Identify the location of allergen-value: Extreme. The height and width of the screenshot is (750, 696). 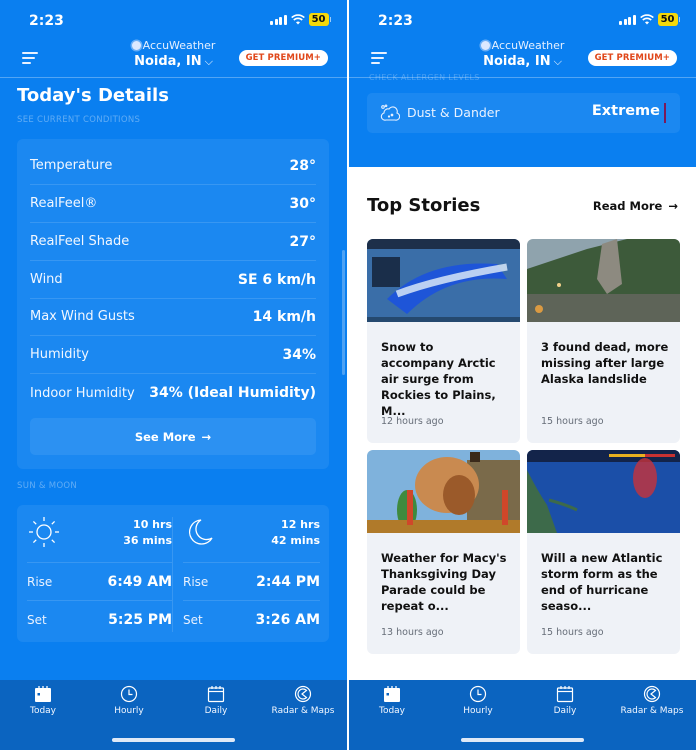
(625, 111).